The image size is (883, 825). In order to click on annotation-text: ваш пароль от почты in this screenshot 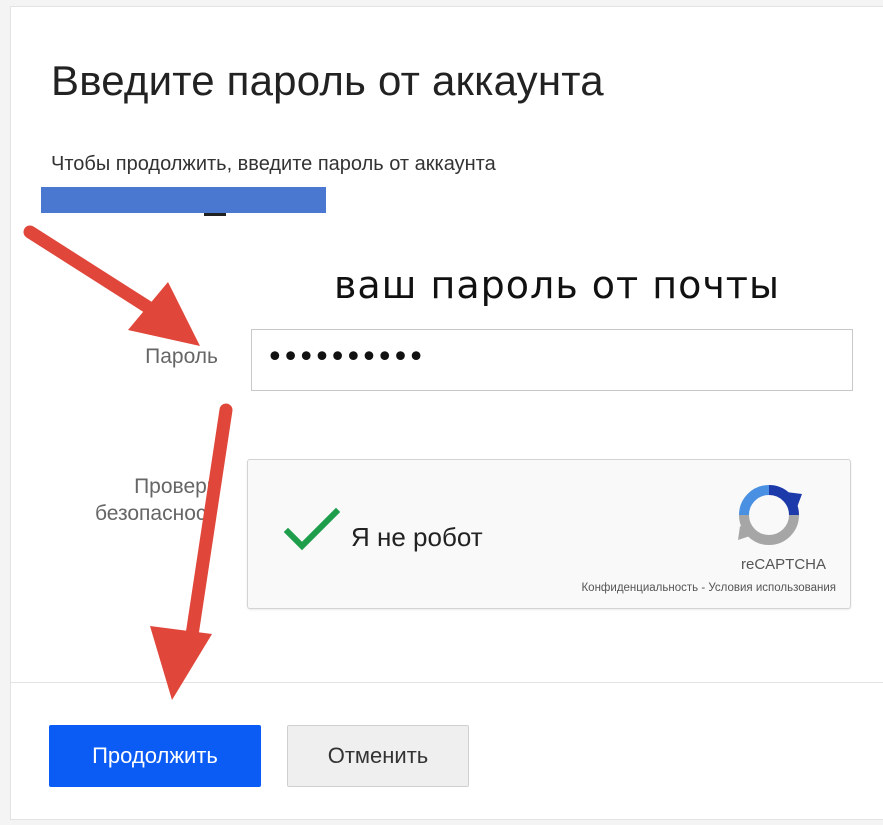, I will do `click(557, 285)`.